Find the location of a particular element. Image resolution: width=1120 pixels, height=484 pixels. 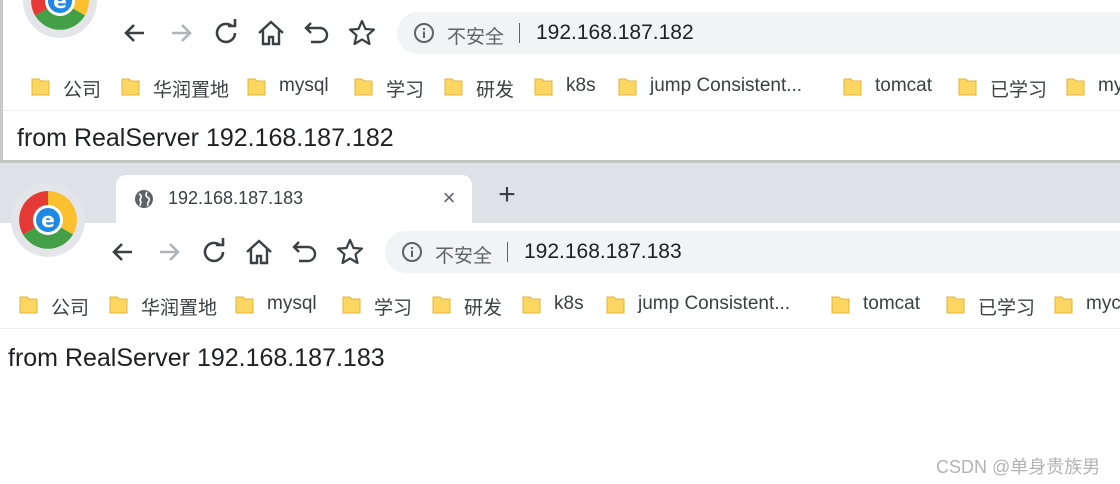

url-text: 192.168.187.182 is located at coordinates (615, 33).